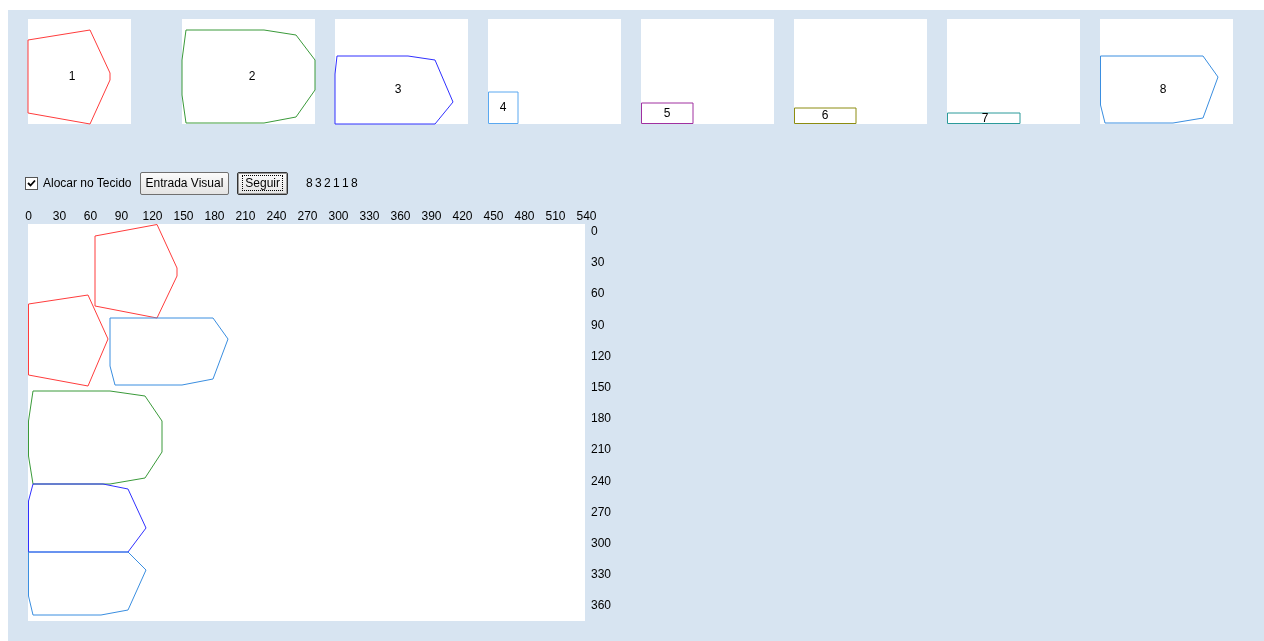 This screenshot has width=1264, height=641. I want to click on action-button: Entrada Visual, so click(184, 183).